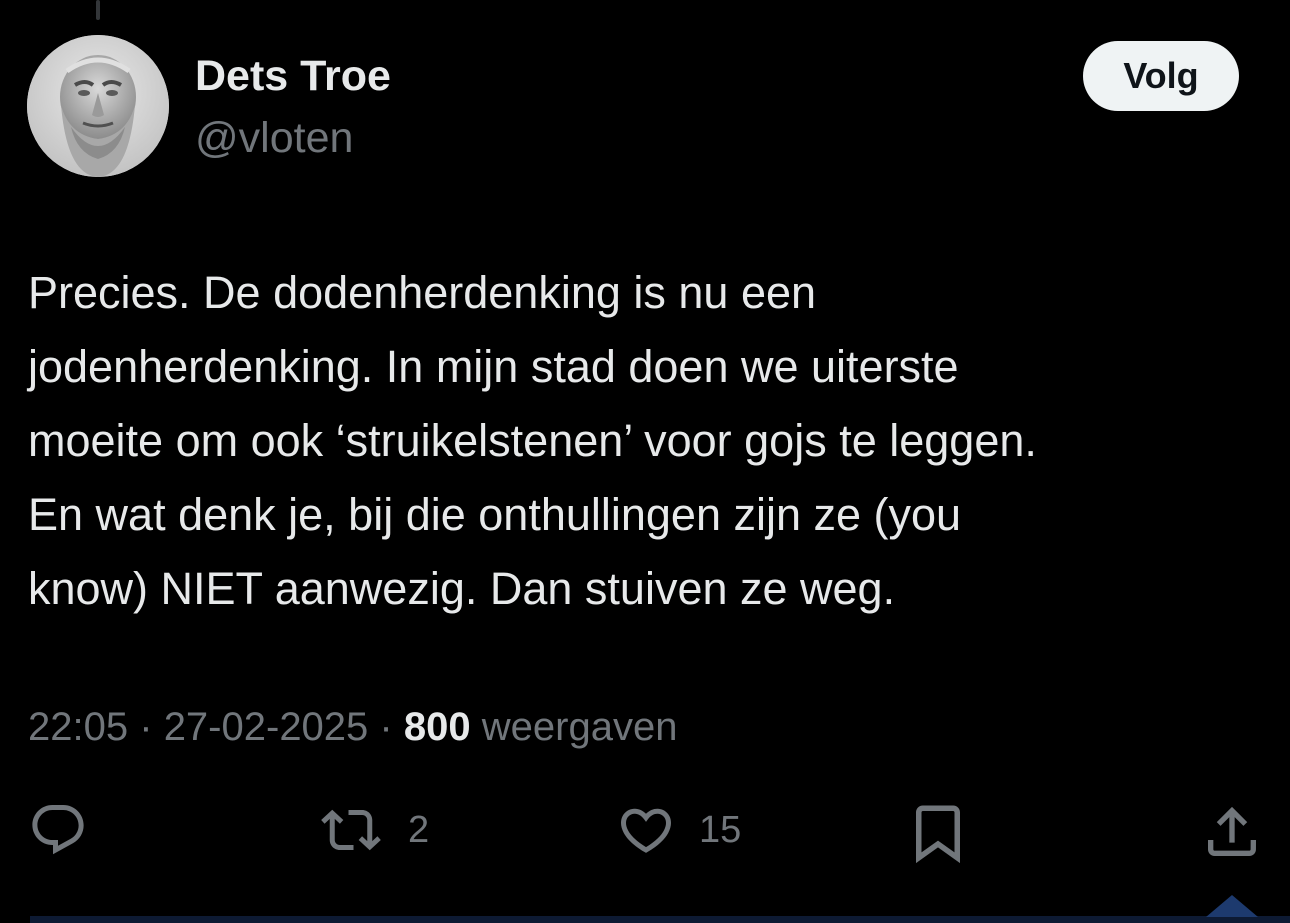  What do you see at coordinates (437, 727) in the screenshot?
I see `views-count: 800` at bounding box center [437, 727].